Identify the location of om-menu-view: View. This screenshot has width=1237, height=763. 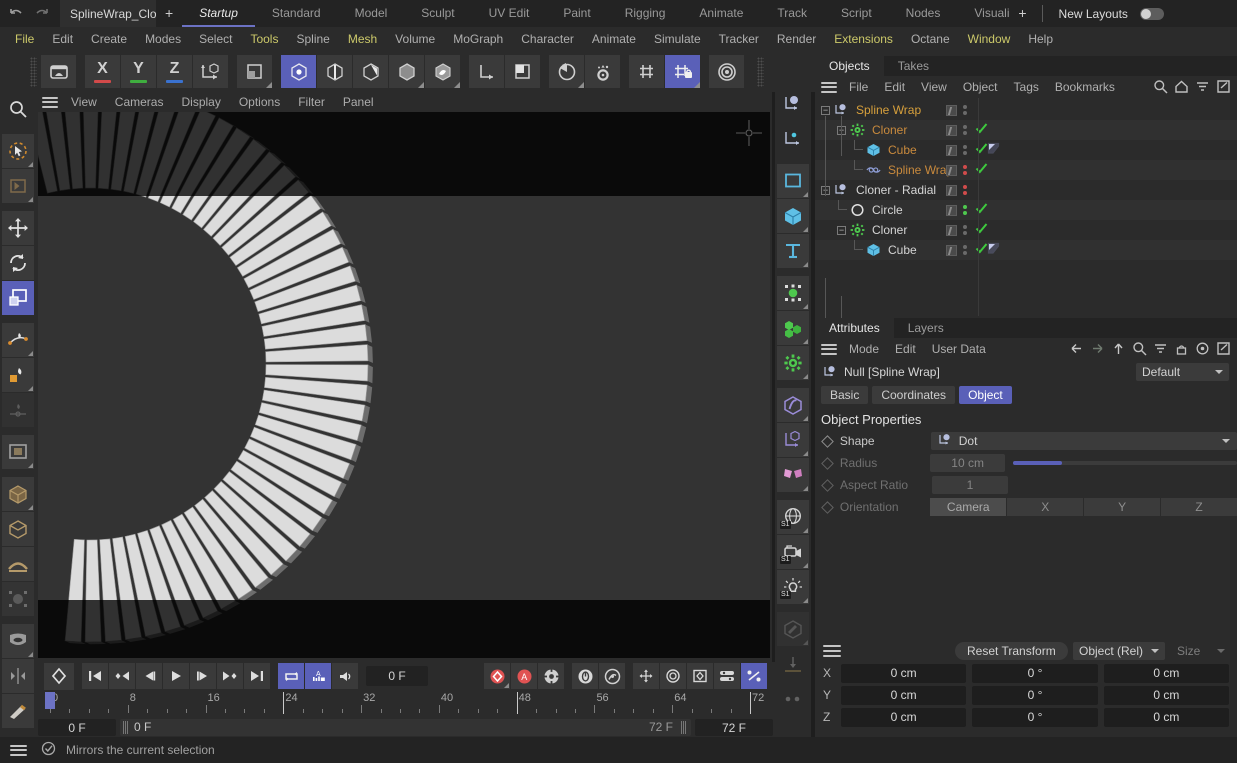
(934, 87).